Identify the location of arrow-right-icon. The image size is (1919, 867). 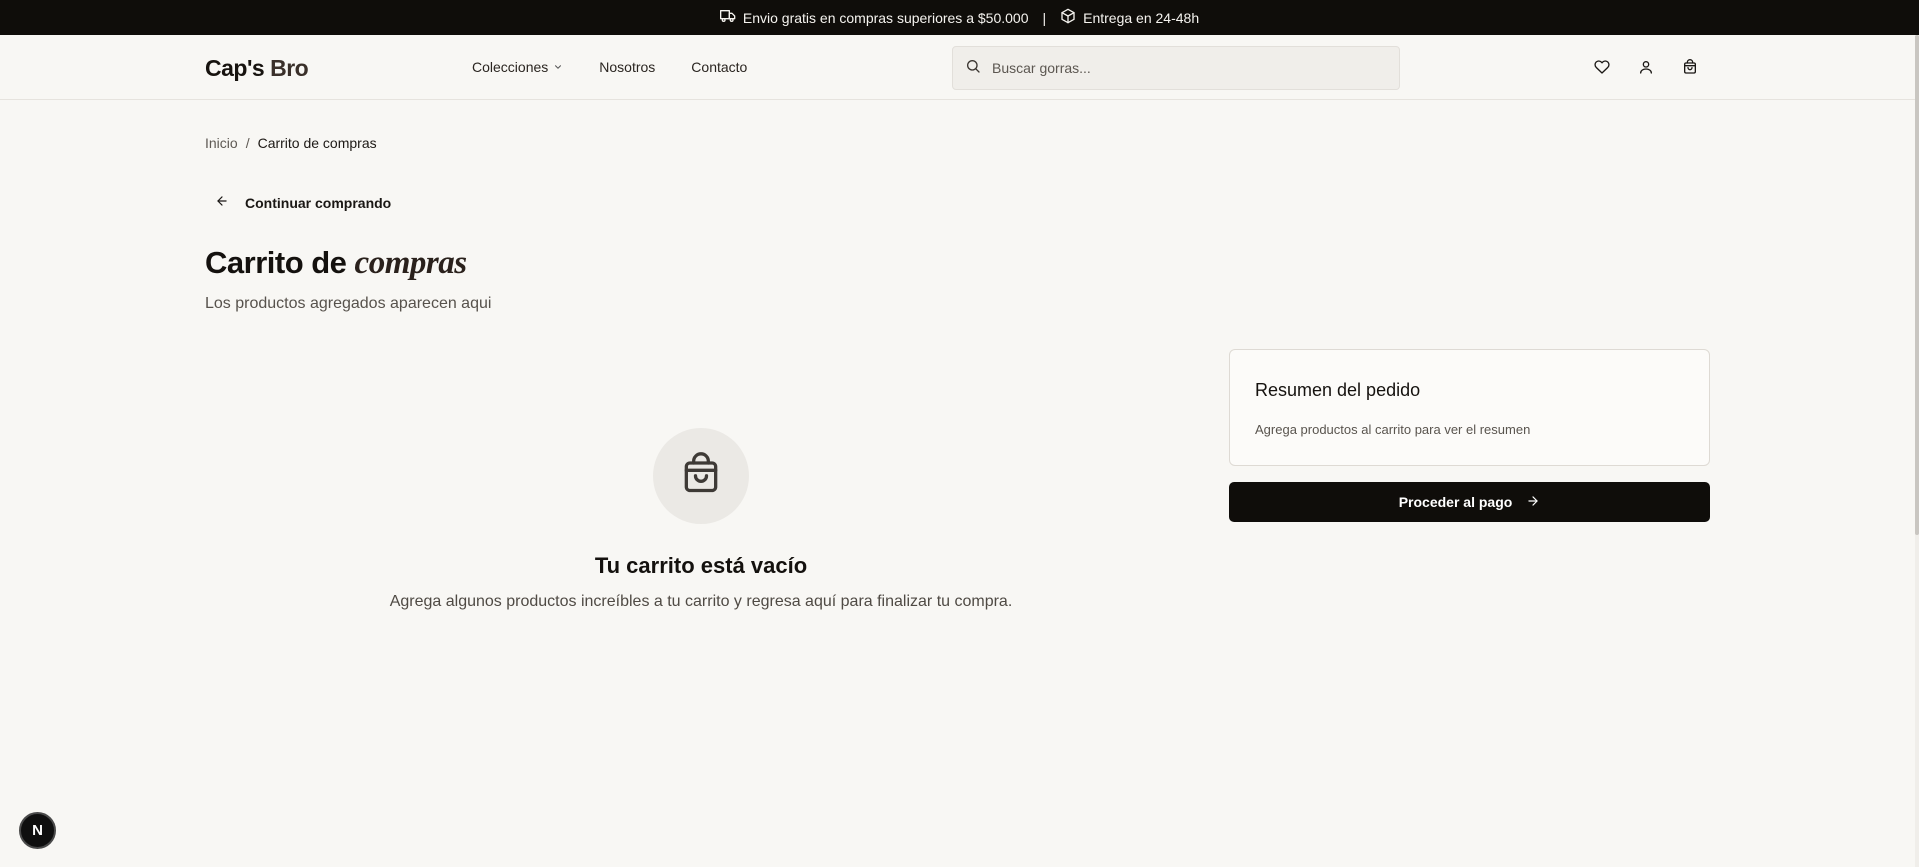
(1533, 502).